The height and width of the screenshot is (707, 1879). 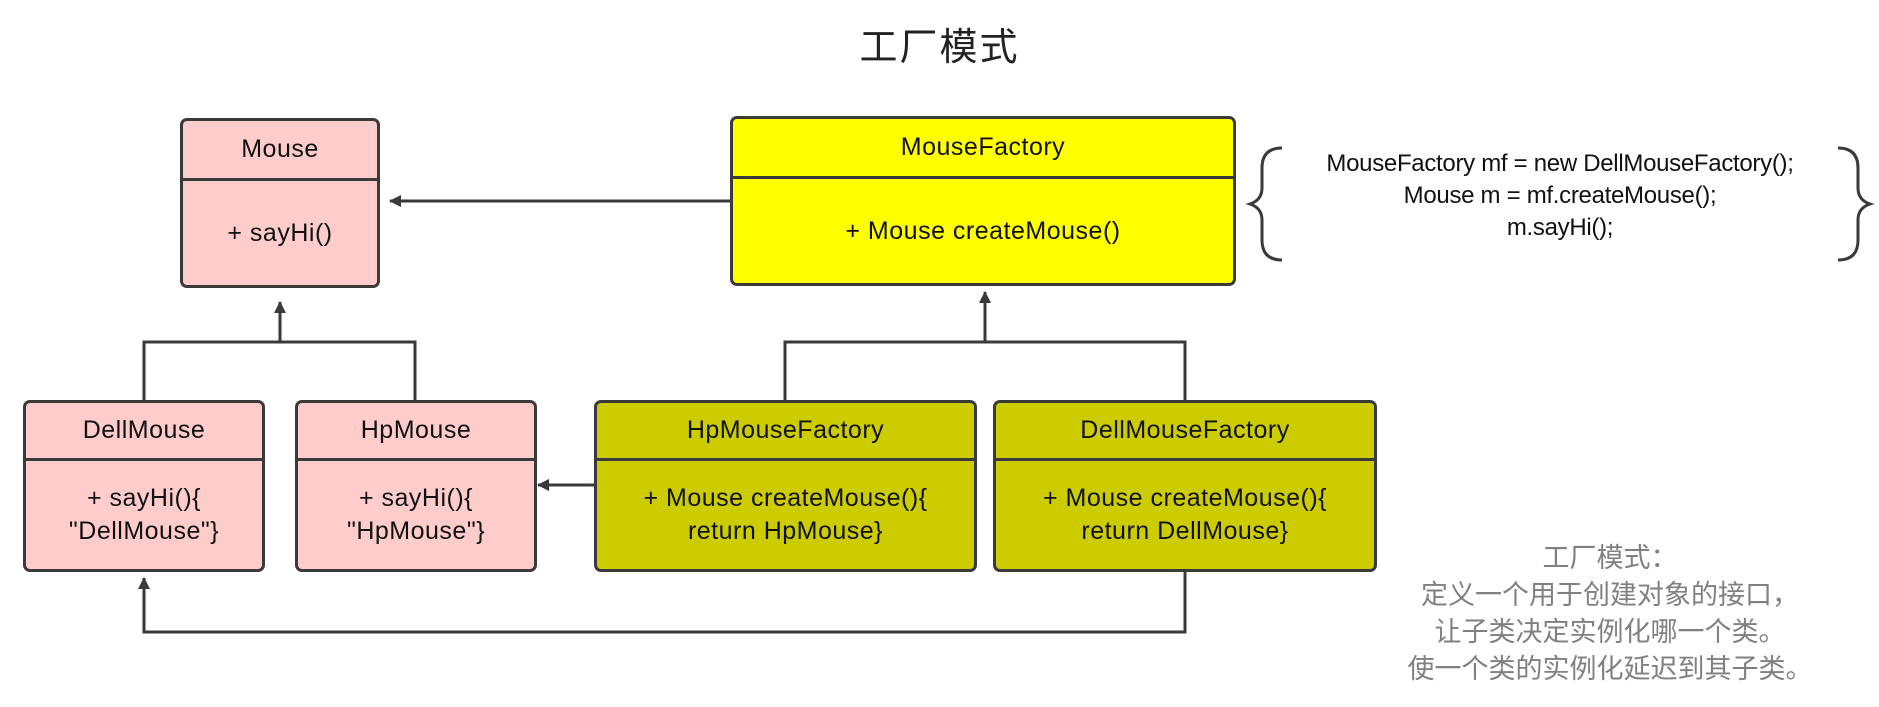 I want to click on description-line: 定义一个用于创建对象的接口，, so click(x=1610, y=595).